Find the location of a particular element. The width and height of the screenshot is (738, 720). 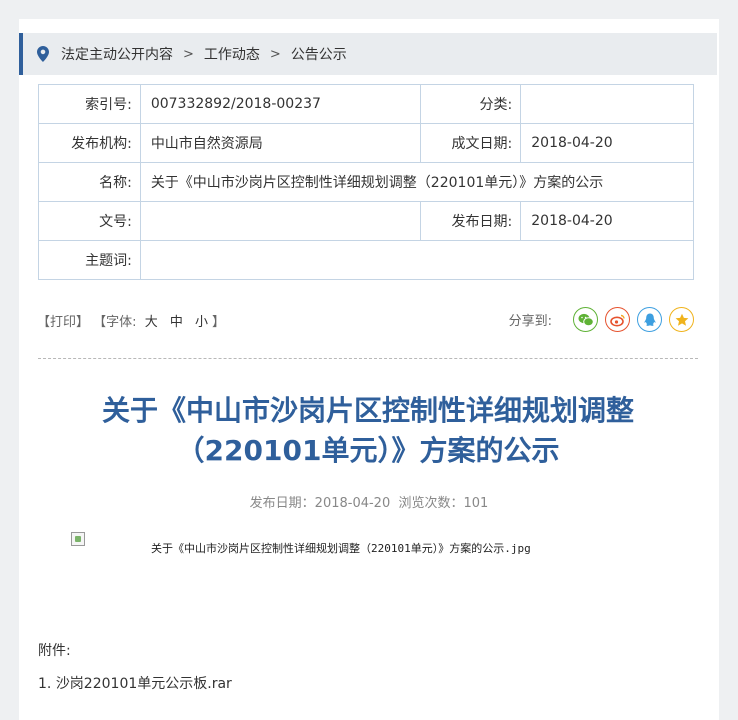

written-date-label: 成文日期: is located at coordinates (471, 143).